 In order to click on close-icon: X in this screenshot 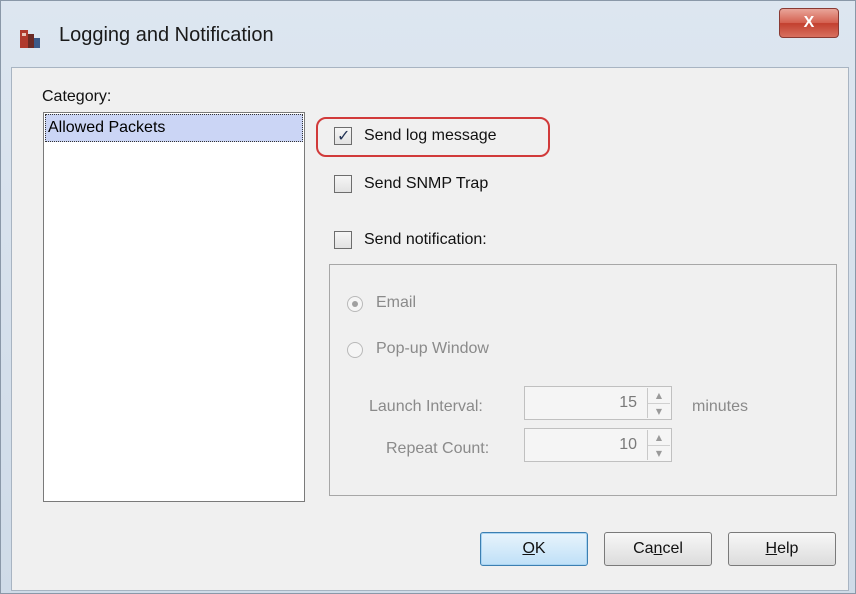, I will do `click(809, 22)`.